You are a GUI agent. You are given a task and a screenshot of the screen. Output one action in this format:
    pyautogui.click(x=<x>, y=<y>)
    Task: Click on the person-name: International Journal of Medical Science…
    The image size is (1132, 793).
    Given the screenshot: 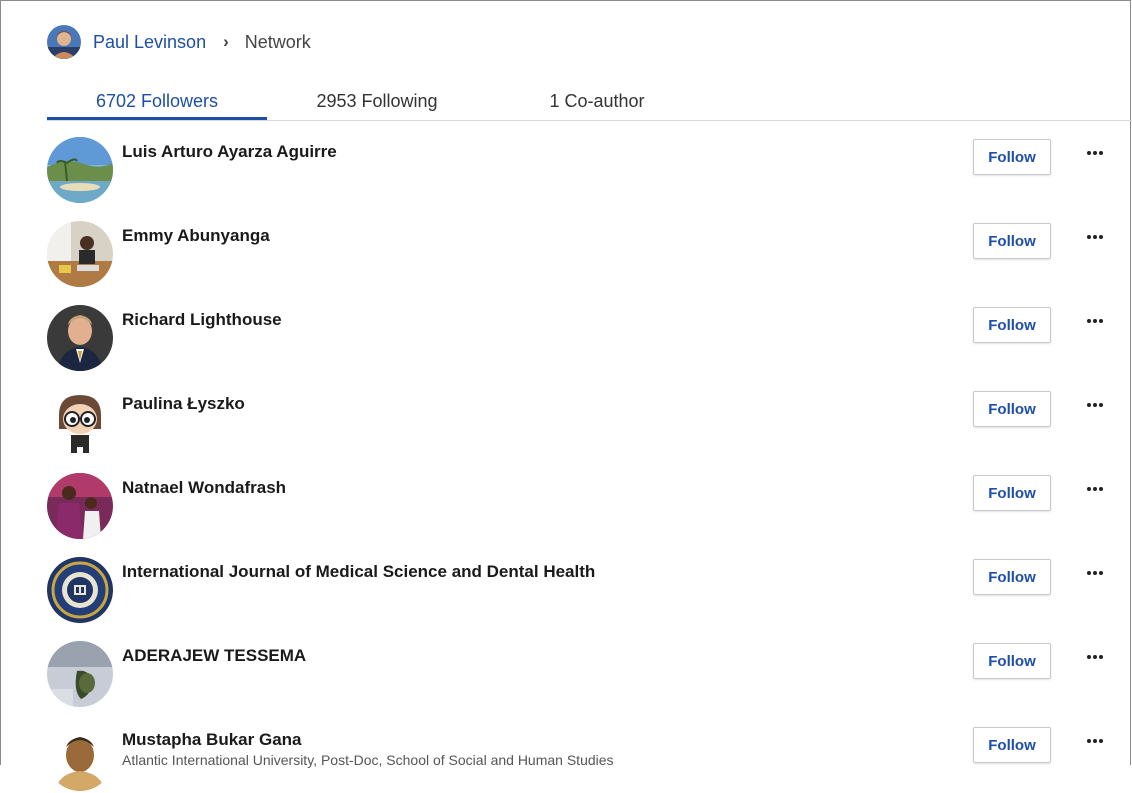 What is the action you would take?
    pyautogui.click(x=358, y=572)
    